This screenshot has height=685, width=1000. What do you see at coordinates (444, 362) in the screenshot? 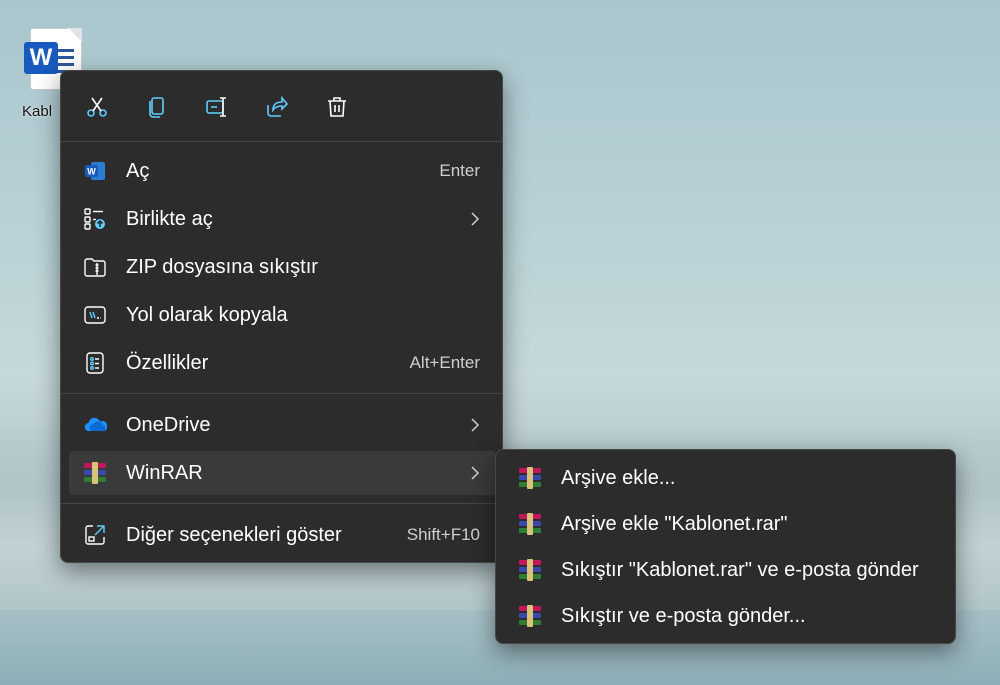
I see `properties-shortcut: Alt+Enter` at bounding box center [444, 362].